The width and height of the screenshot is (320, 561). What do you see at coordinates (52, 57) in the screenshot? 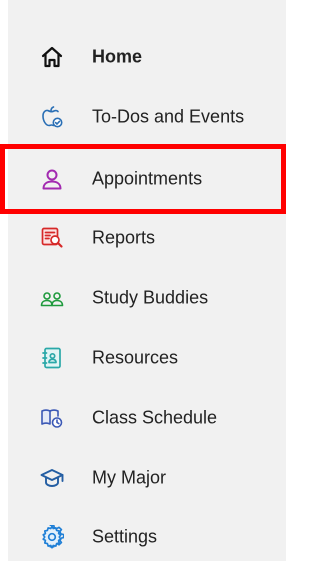
I see `home-icon` at bounding box center [52, 57].